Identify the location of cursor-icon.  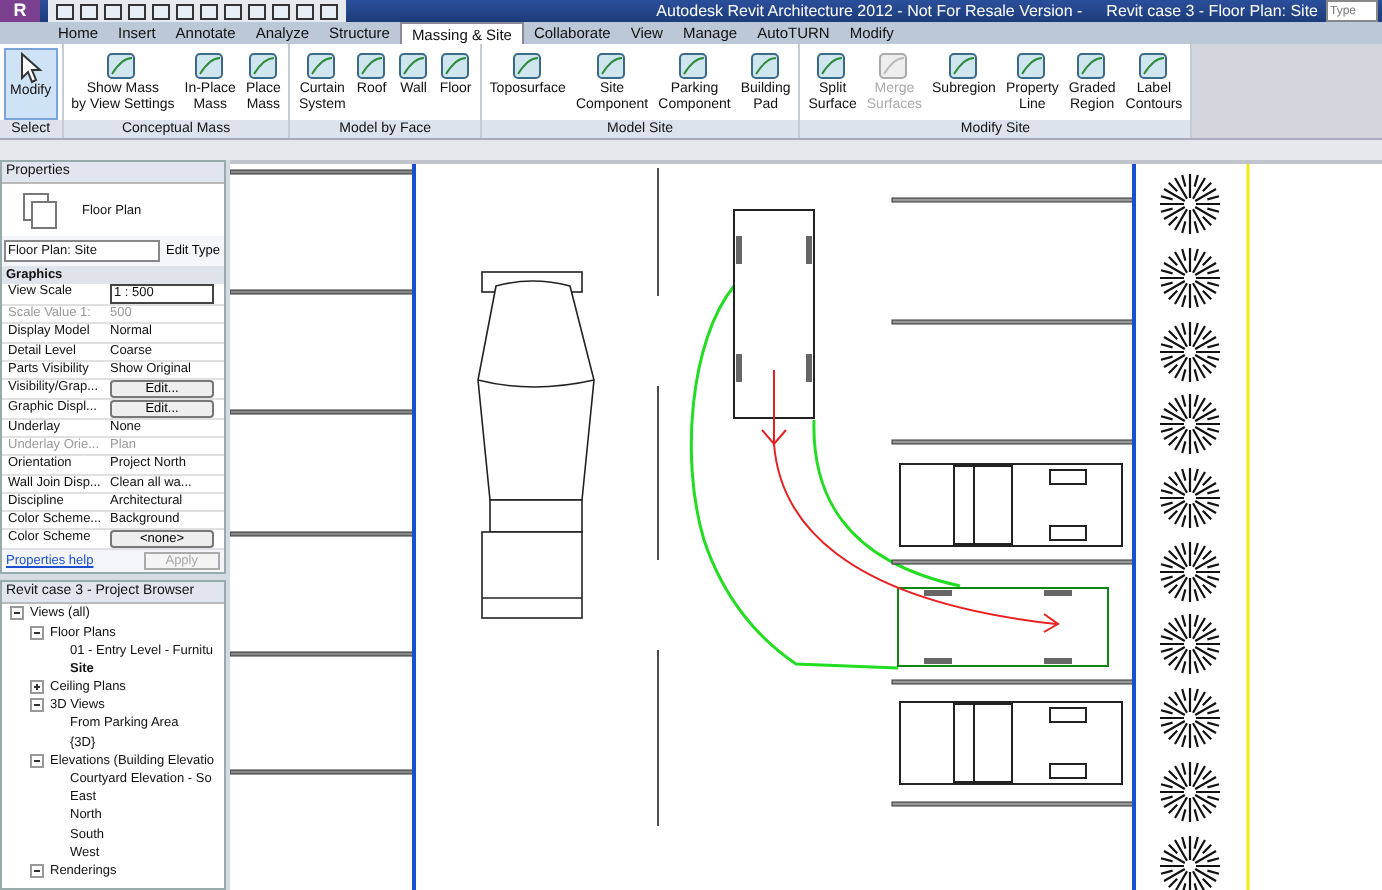
(30, 68).